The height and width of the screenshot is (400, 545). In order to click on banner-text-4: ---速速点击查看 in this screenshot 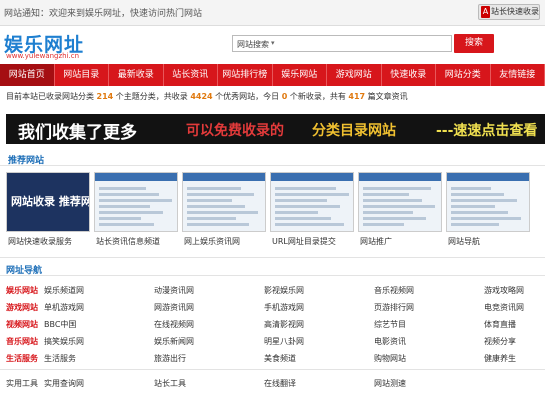, I will do `click(487, 131)`.